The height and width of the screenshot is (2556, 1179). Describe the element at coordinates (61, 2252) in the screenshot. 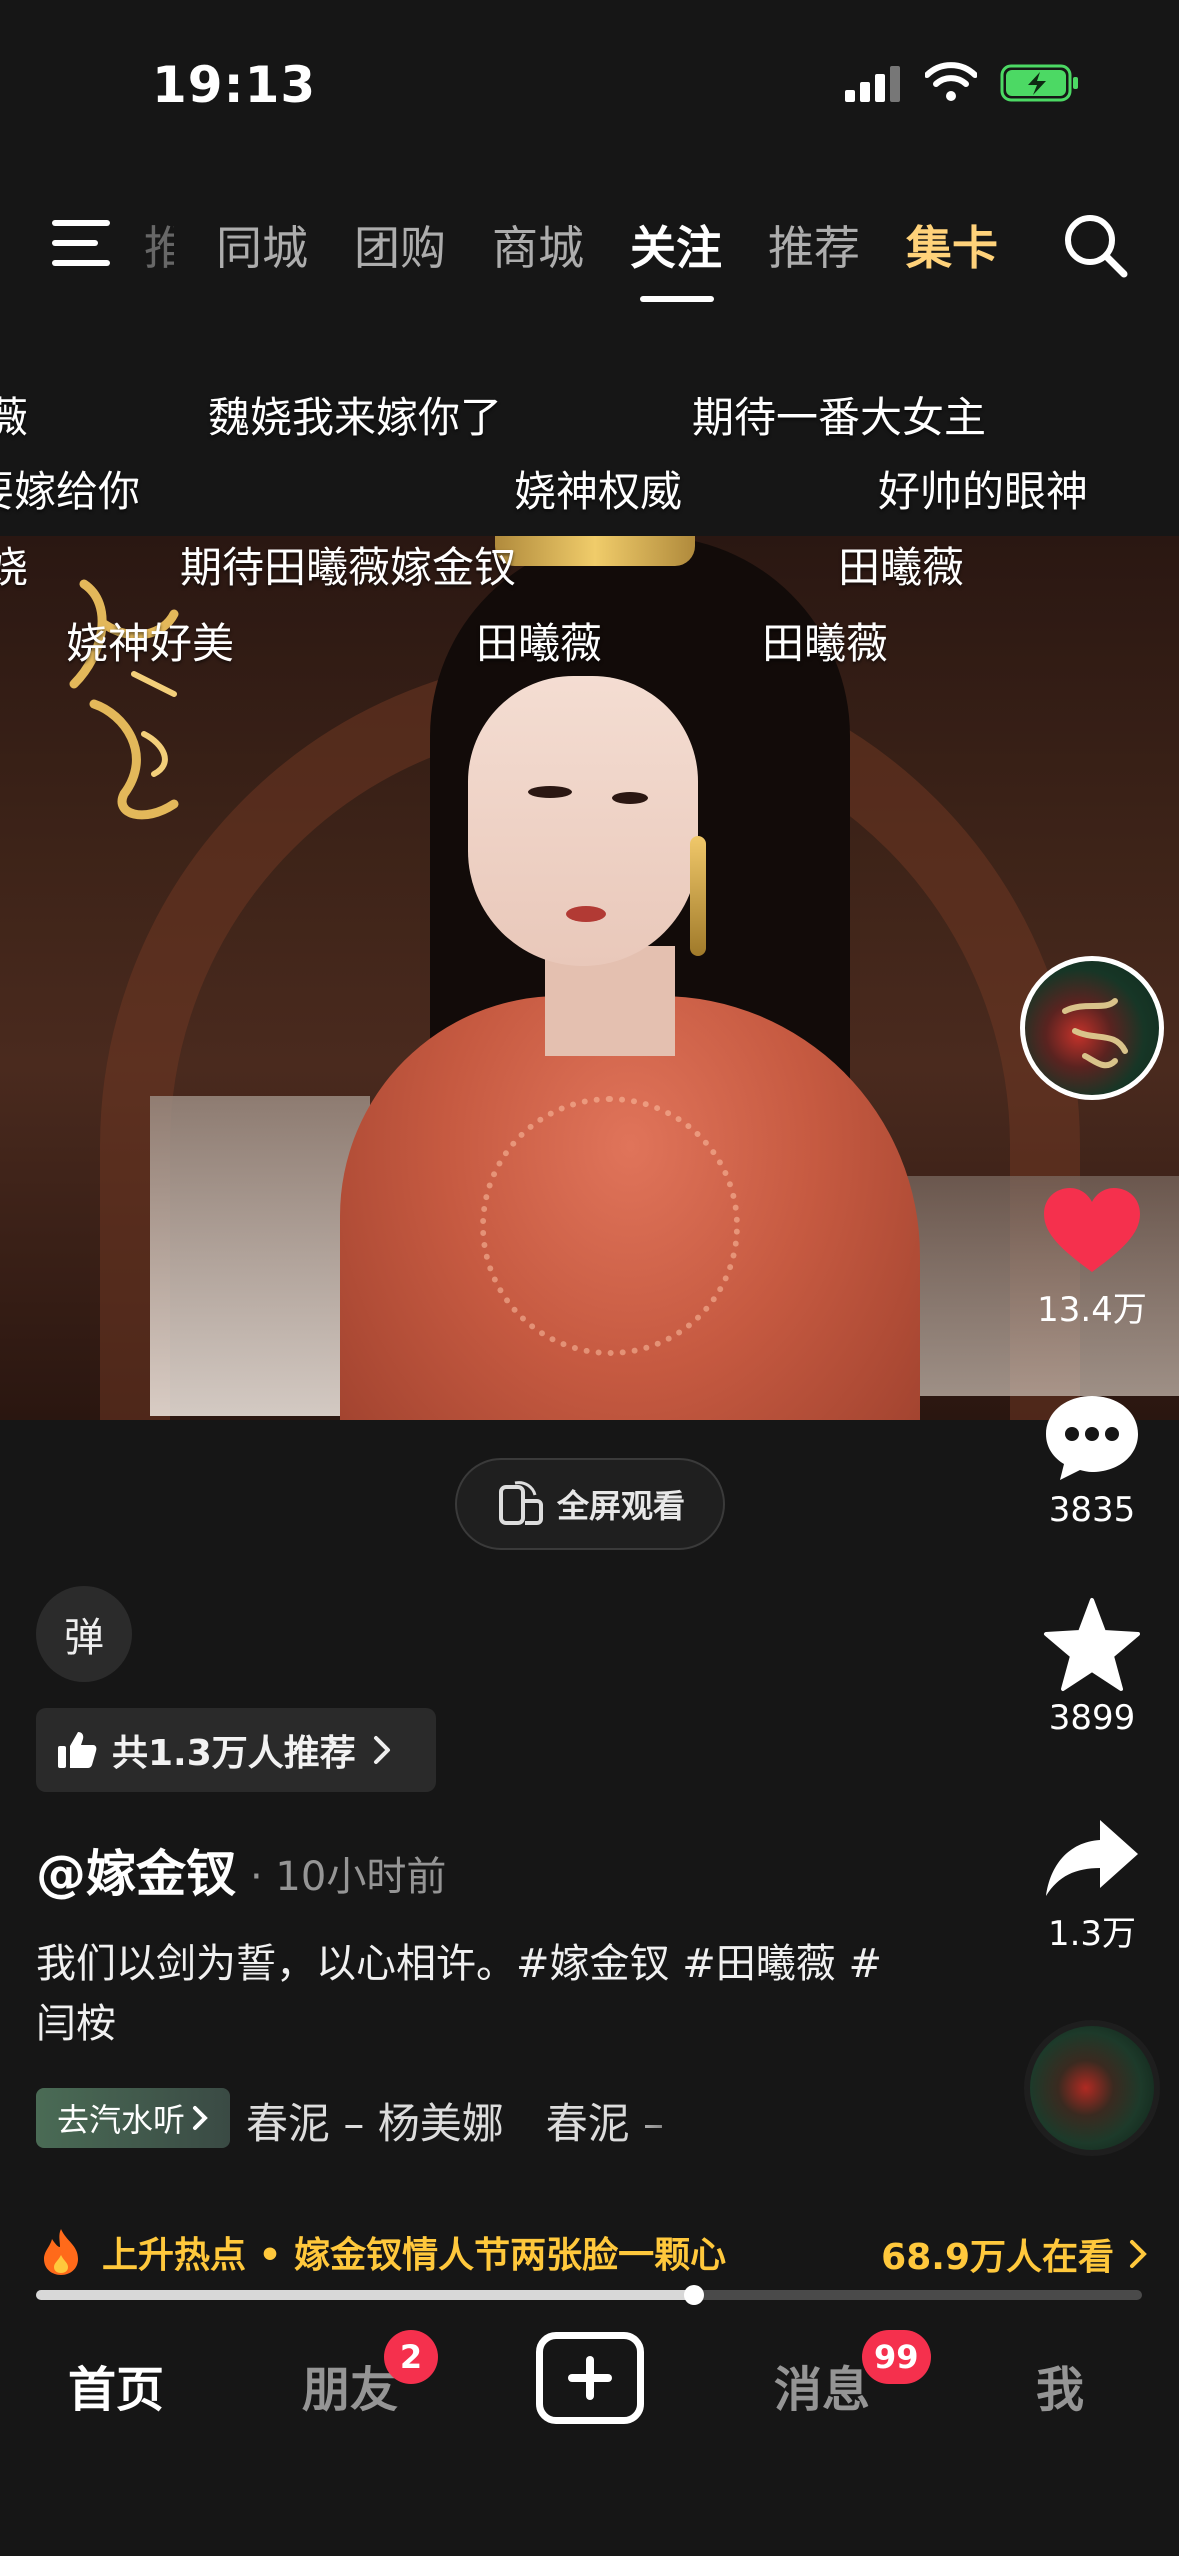

I see `fire-icon` at that location.